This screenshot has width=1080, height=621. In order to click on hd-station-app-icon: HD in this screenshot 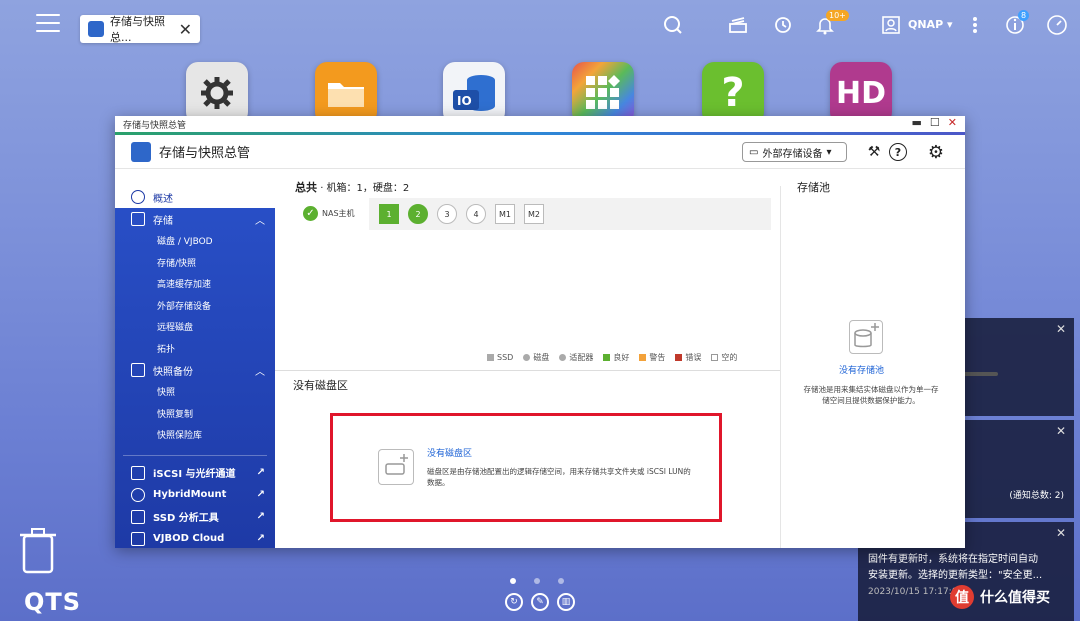, I will do `click(861, 93)`.